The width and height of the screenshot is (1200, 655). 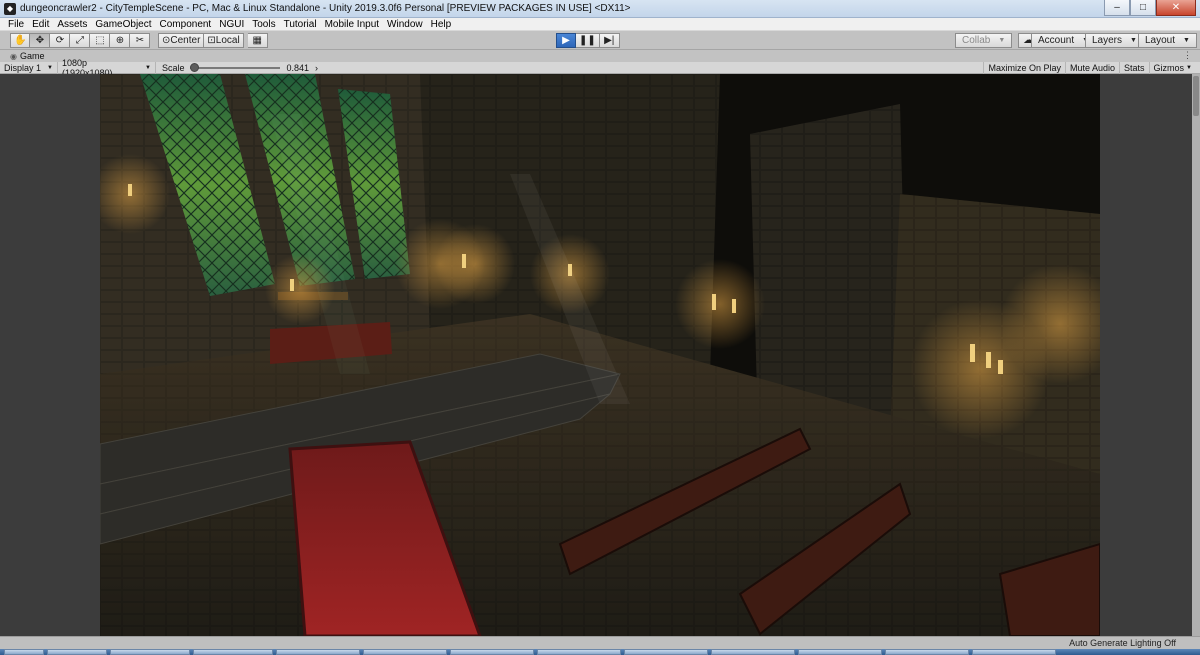 What do you see at coordinates (227, 40) in the screenshot?
I see `space-label: Local` at bounding box center [227, 40].